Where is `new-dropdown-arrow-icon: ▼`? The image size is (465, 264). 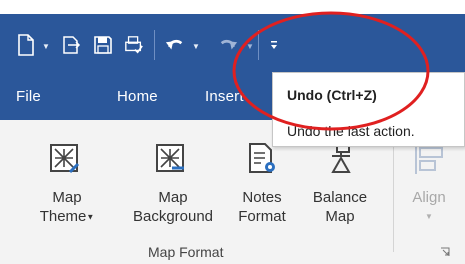
new-dropdown-arrow-icon: ▼ is located at coordinates (46, 46).